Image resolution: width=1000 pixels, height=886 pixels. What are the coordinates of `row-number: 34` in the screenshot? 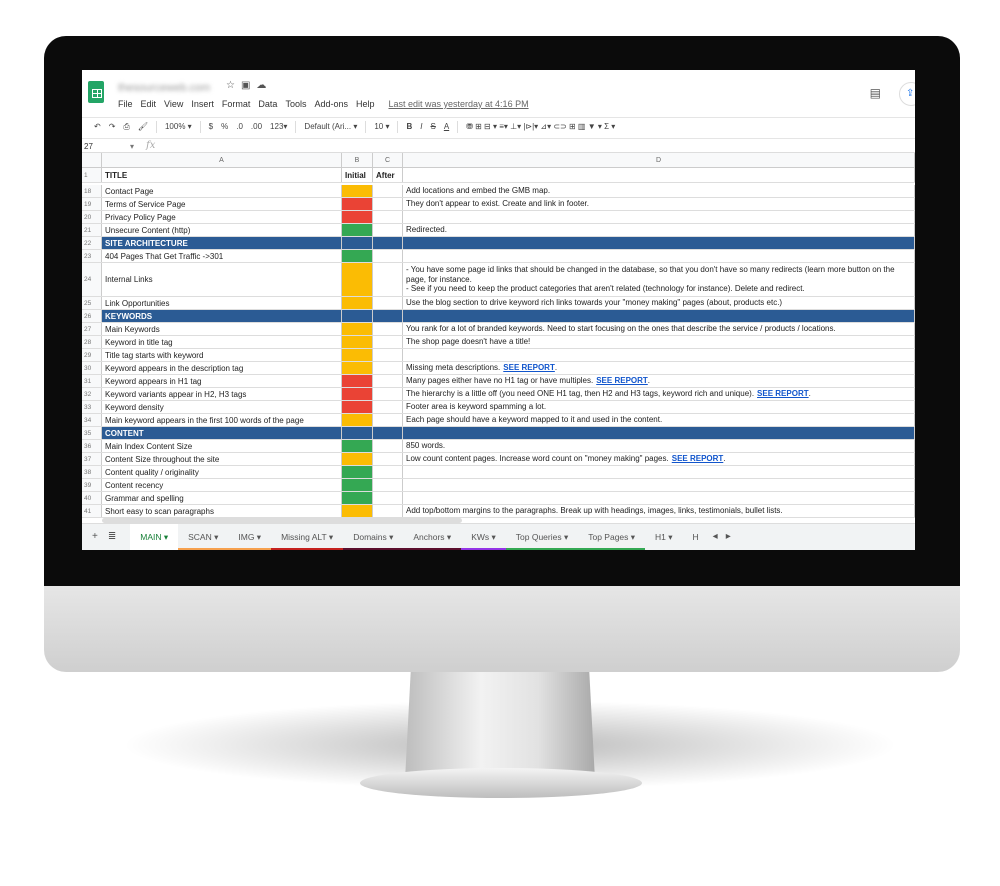 It's located at (92, 420).